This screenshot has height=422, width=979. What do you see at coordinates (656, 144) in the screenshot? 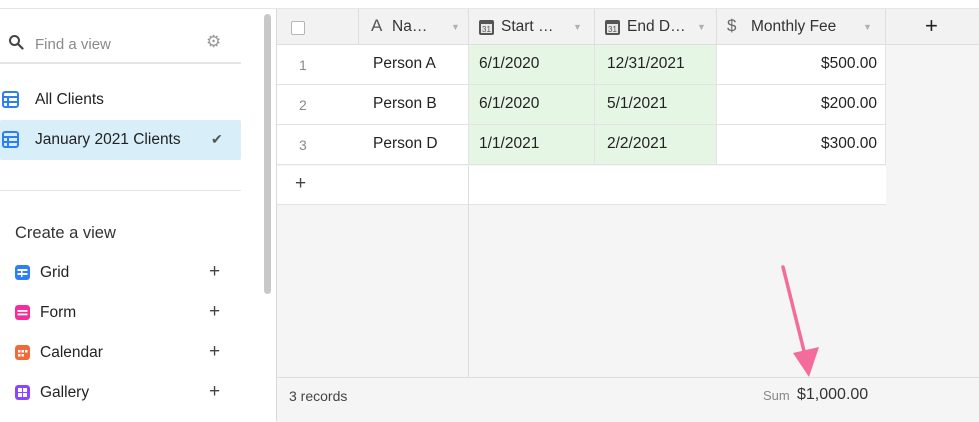
I see `cell-end-date: 2/2/2021` at bounding box center [656, 144].